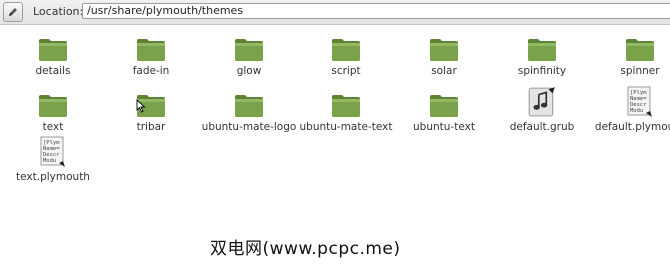 The image size is (670, 274). Describe the element at coordinates (346, 71) in the screenshot. I see `file-name: script` at that location.